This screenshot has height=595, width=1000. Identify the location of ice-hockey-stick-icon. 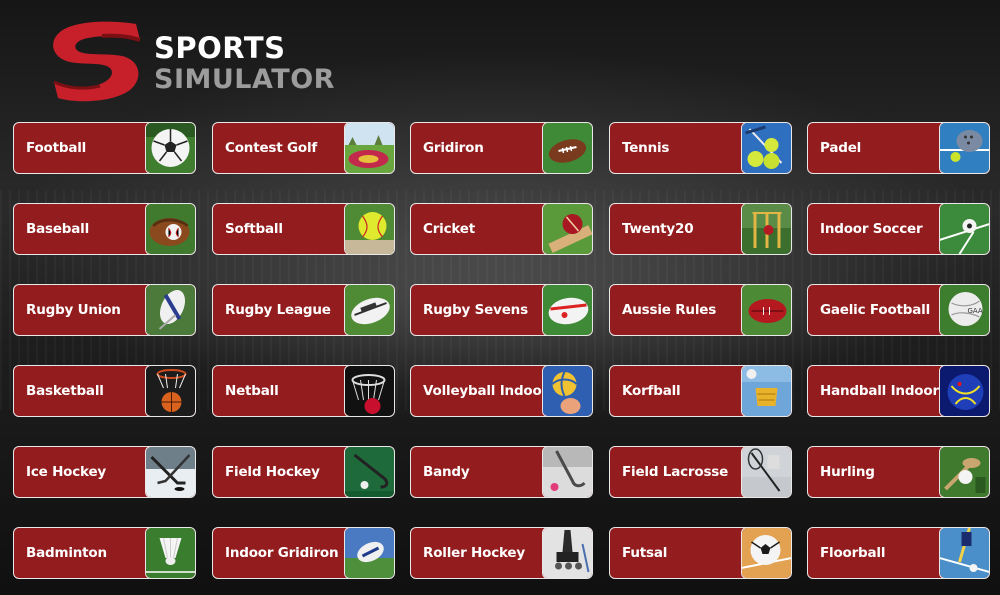
(170, 472).